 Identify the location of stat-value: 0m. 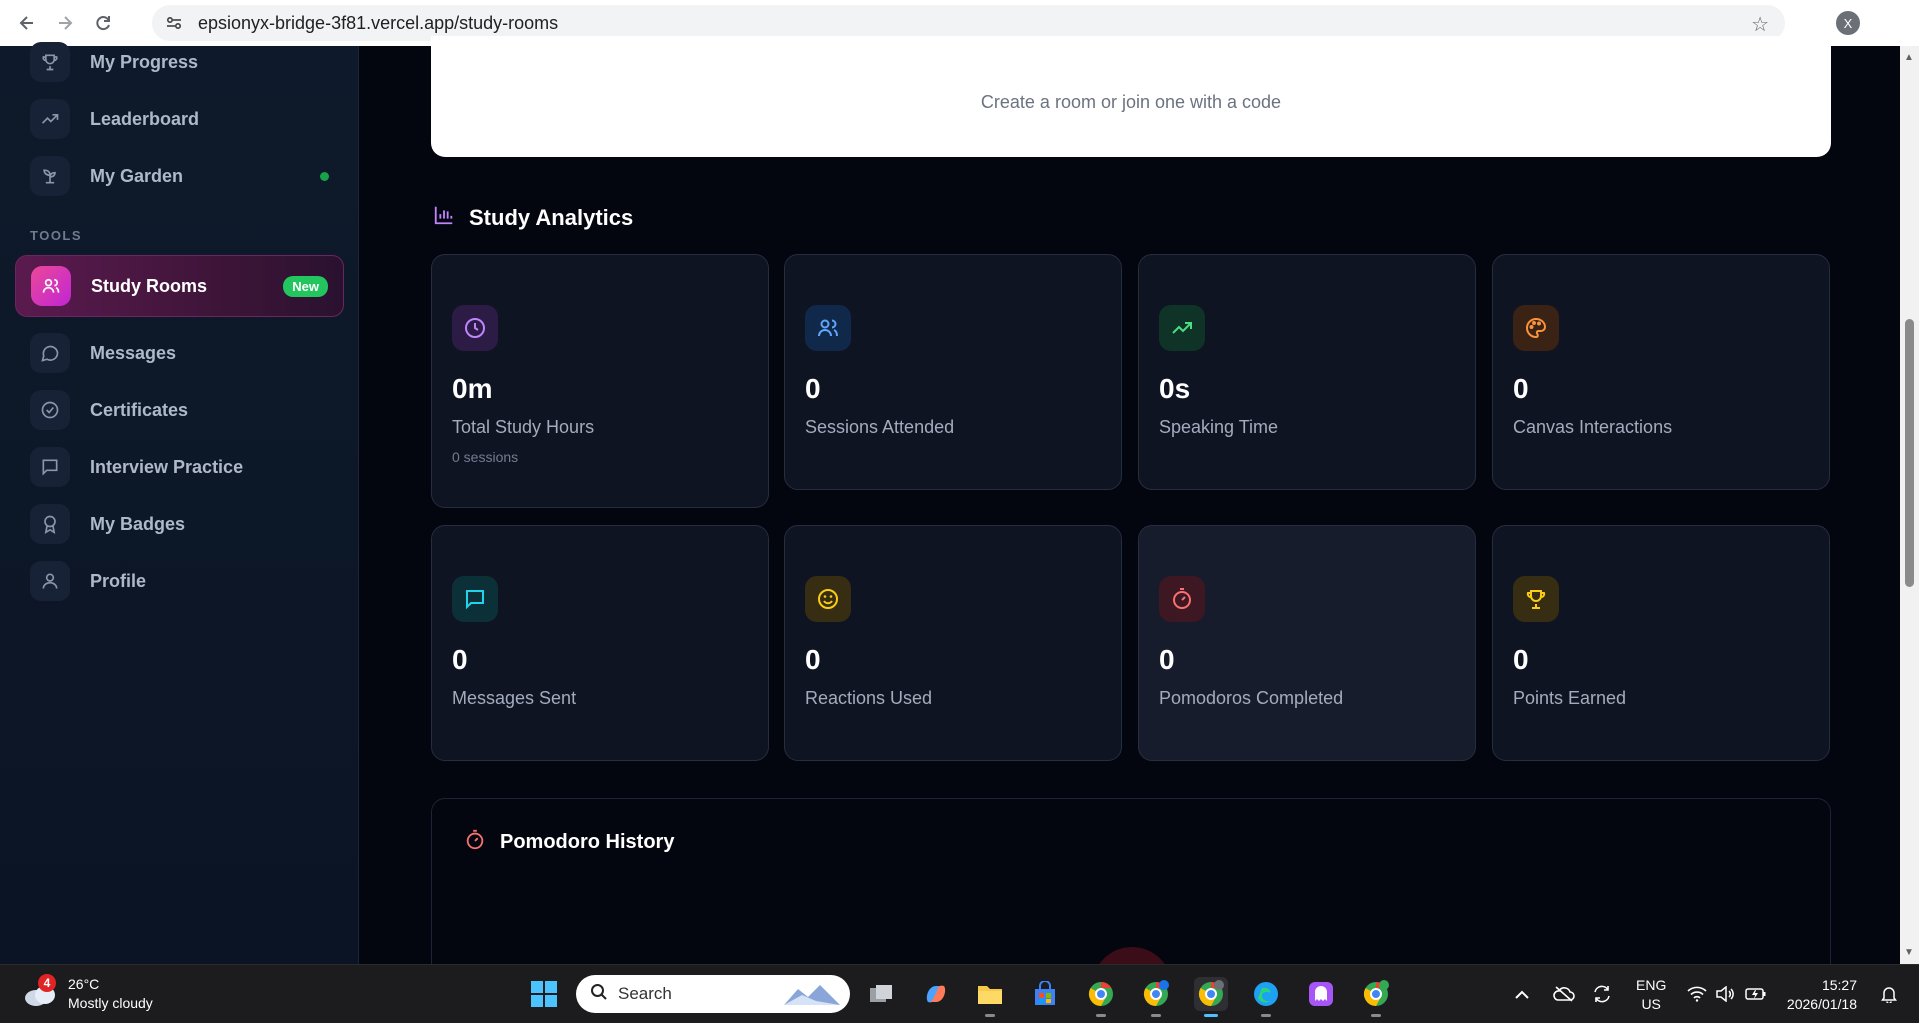
(472, 388).